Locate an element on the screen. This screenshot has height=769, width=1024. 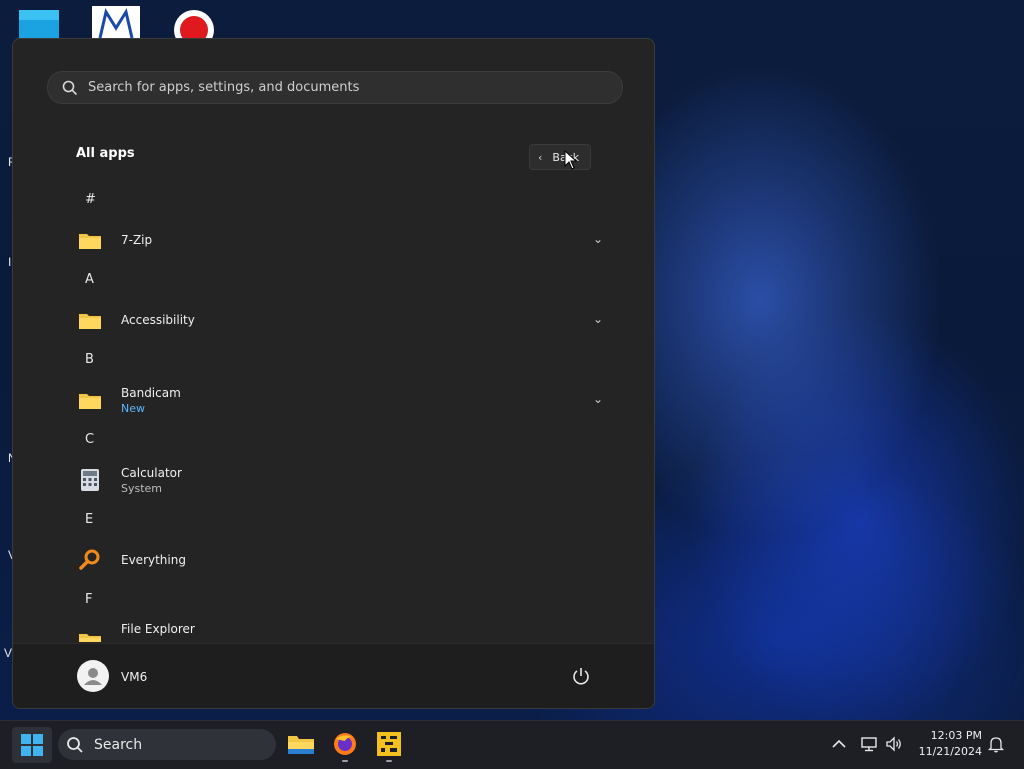
app-grid-icon is located at coordinates (389, 744).